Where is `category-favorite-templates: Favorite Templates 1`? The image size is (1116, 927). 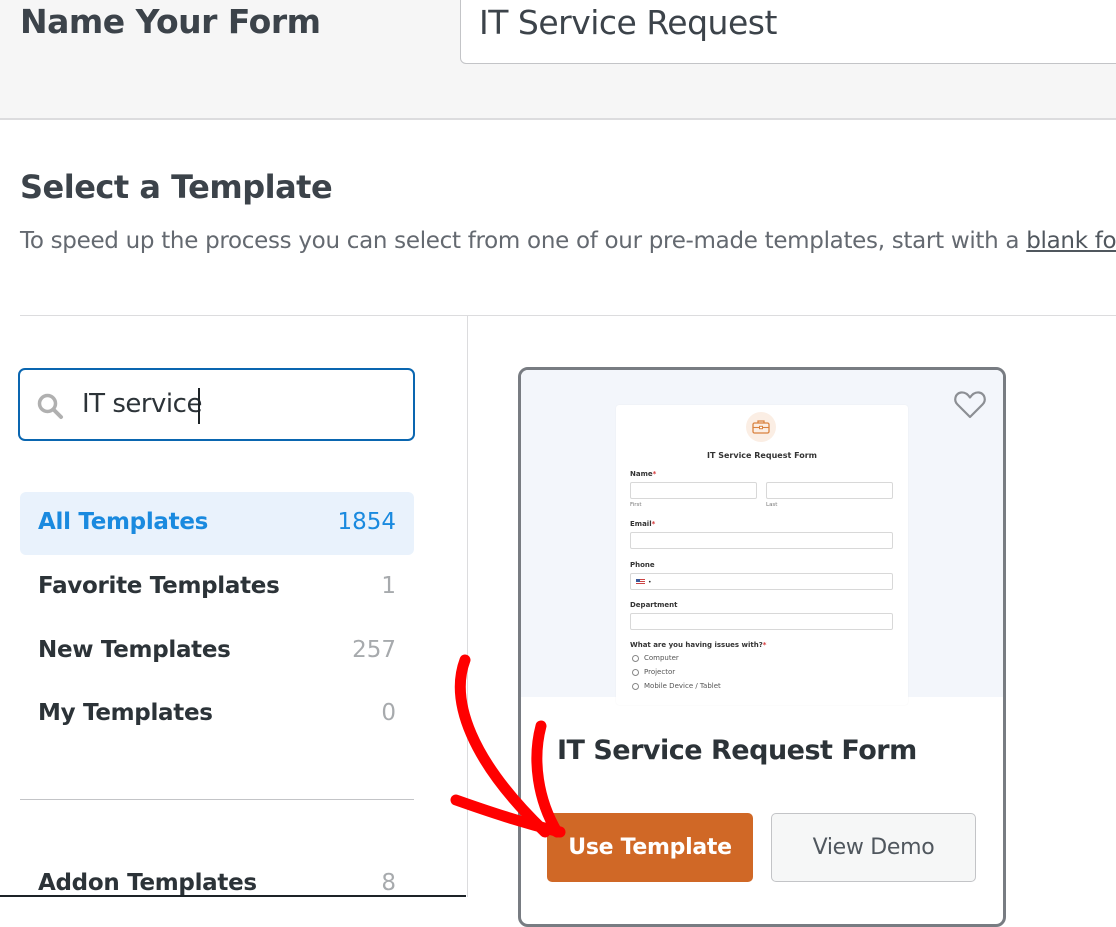
category-favorite-templates: Favorite Templates 1 is located at coordinates (217, 587).